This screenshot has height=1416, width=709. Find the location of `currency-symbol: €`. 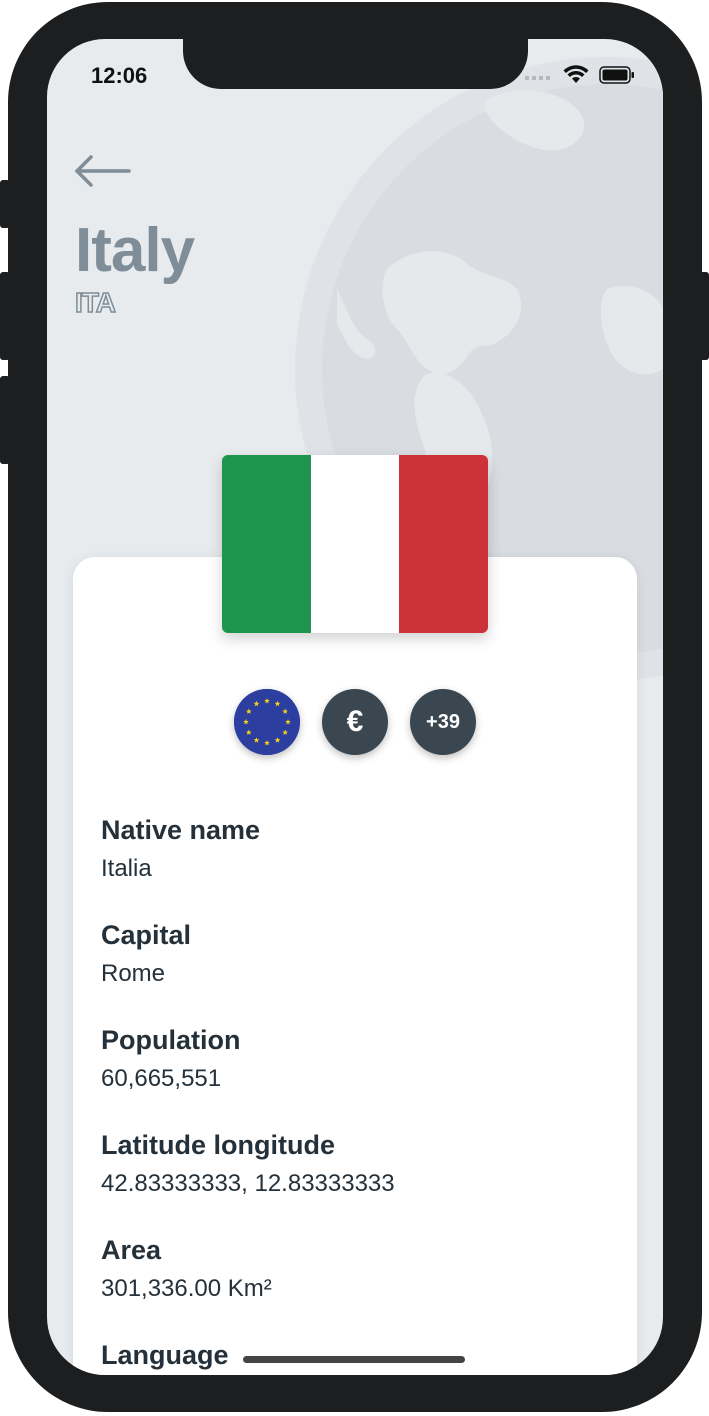

currency-symbol: € is located at coordinates (355, 721).